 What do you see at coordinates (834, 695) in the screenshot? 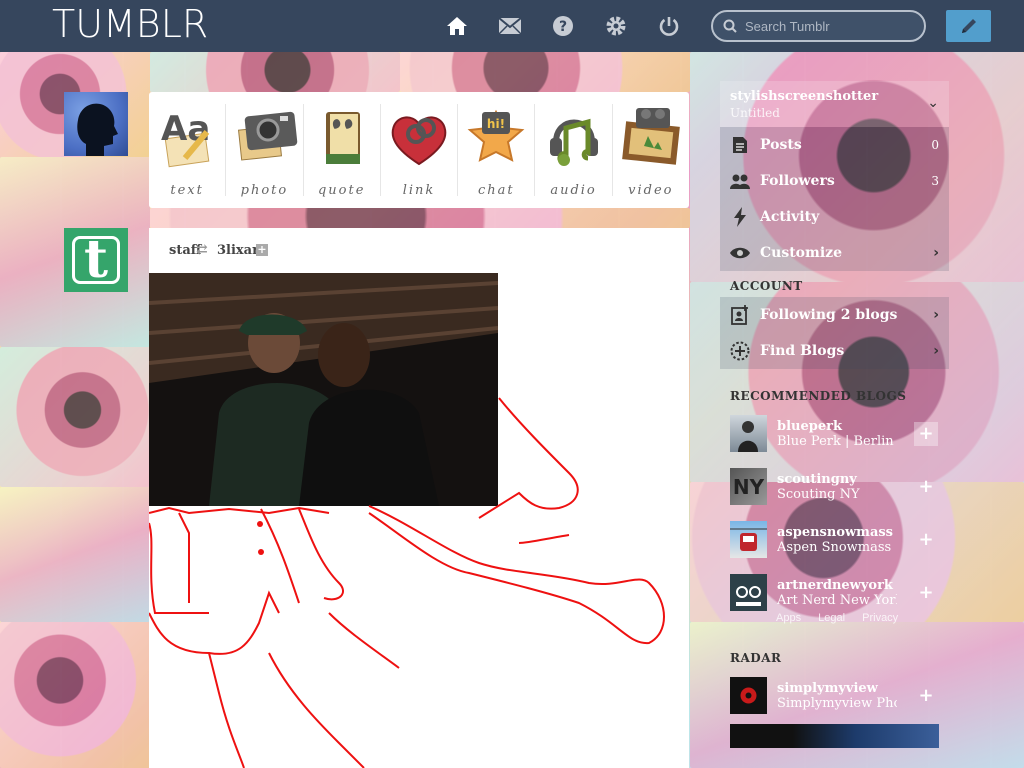
I see `radar-blog: simplymyview Simplymyview Photography +` at bounding box center [834, 695].